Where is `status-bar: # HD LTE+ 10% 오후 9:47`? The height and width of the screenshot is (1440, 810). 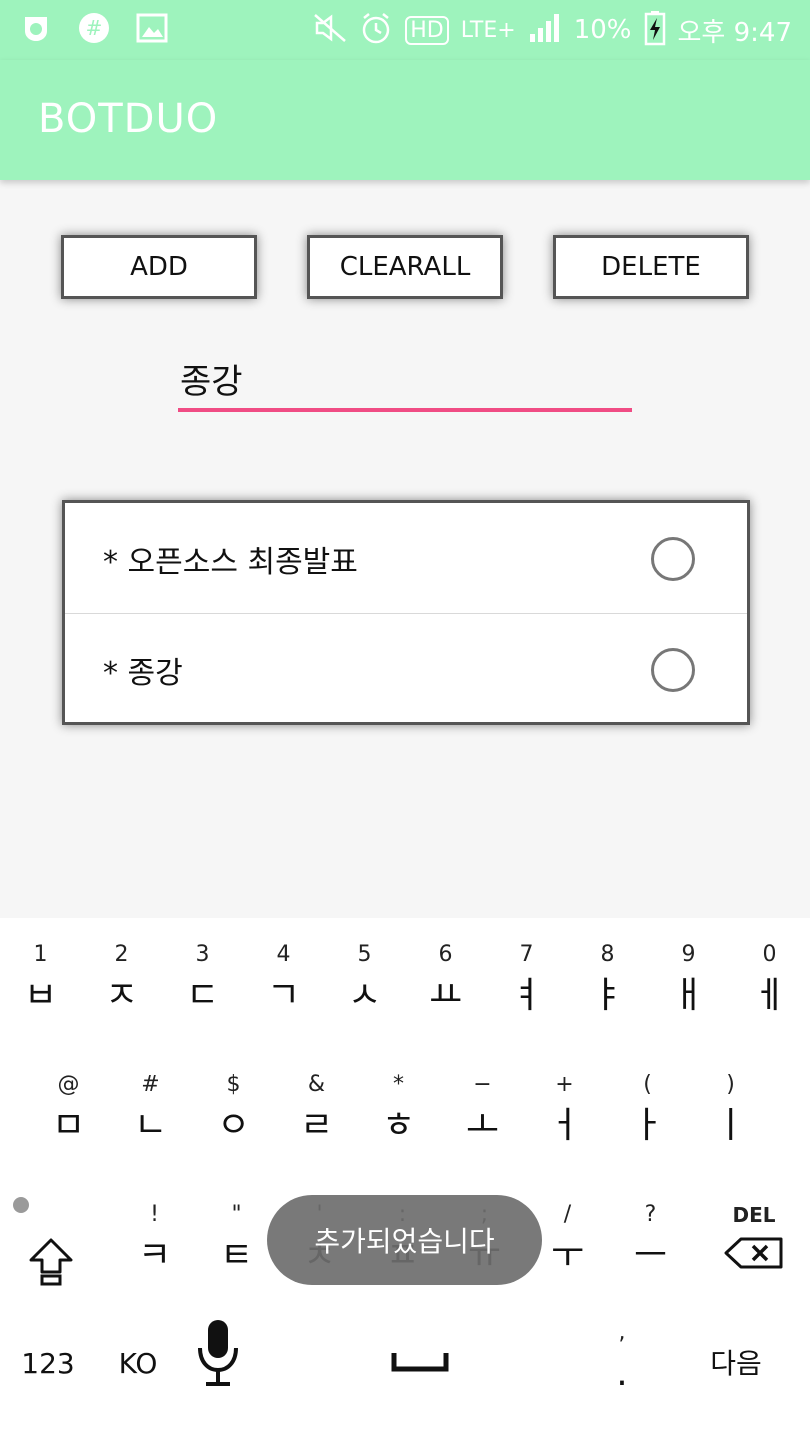 status-bar: # HD LTE+ 10% 오후 9:47 is located at coordinates (405, 30).